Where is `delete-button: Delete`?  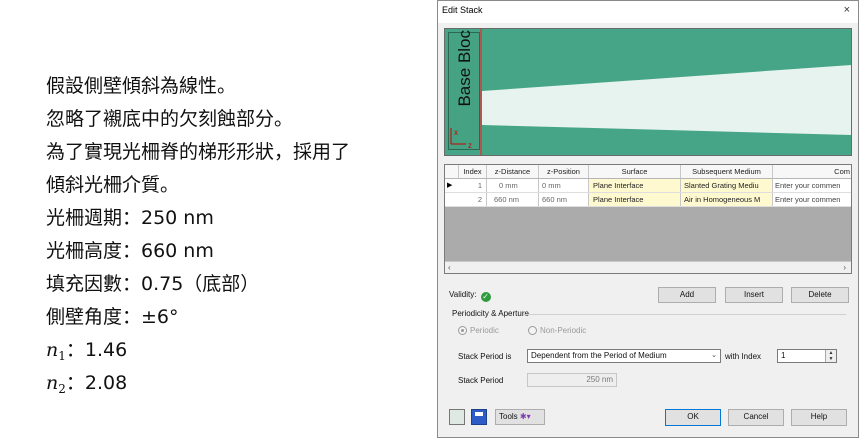
delete-button: Delete is located at coordinates (820, 295).